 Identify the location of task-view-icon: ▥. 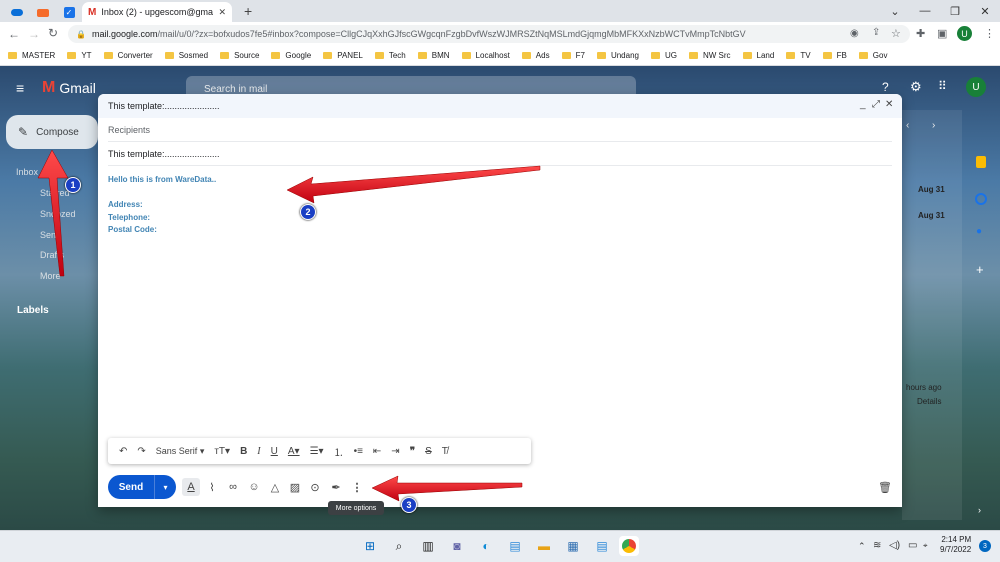
(428, 546).